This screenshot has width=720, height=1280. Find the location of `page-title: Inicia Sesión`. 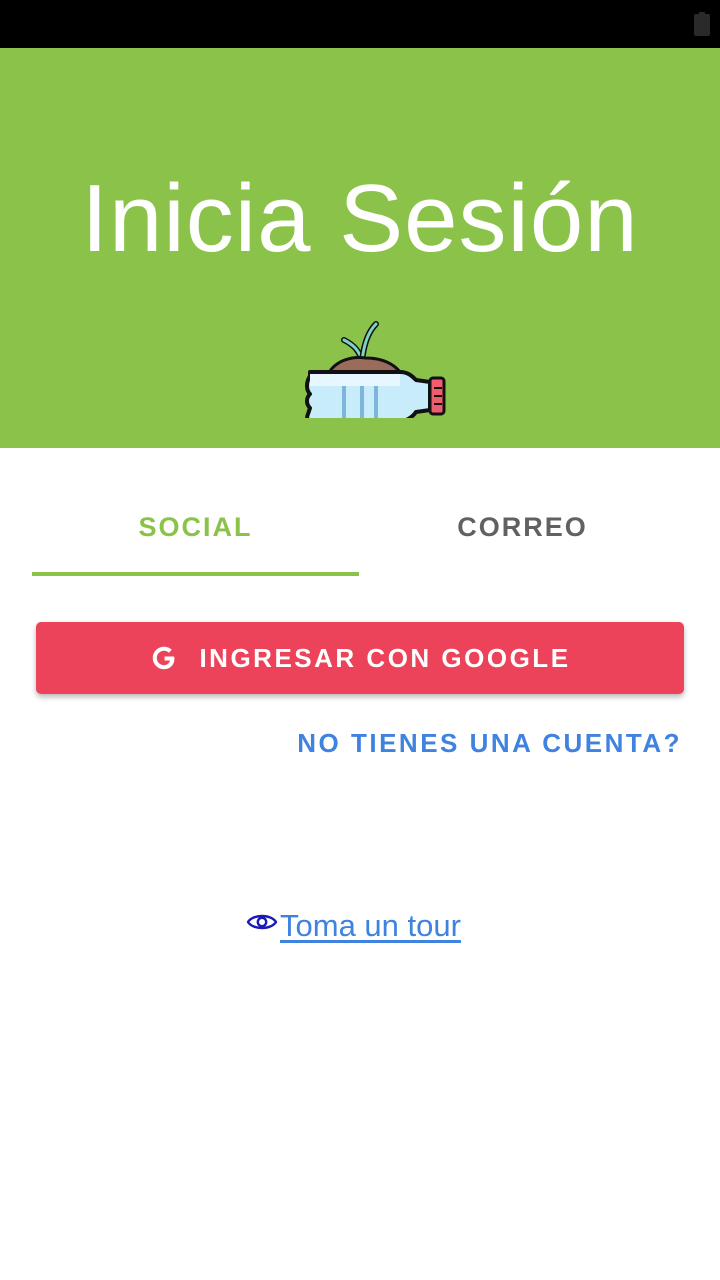

page-title: Inicia Sesión is located at coordinates (360, 218).